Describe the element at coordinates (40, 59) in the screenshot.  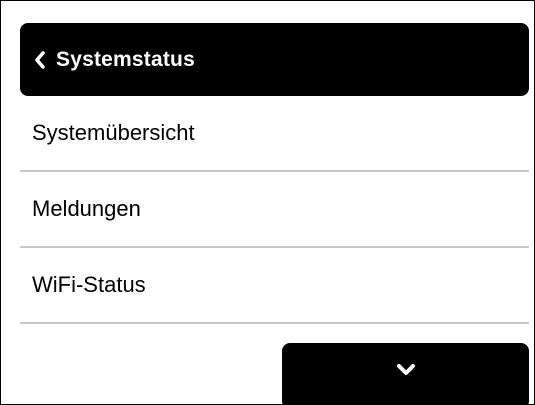
I see `chevron-left-icon` at that location.